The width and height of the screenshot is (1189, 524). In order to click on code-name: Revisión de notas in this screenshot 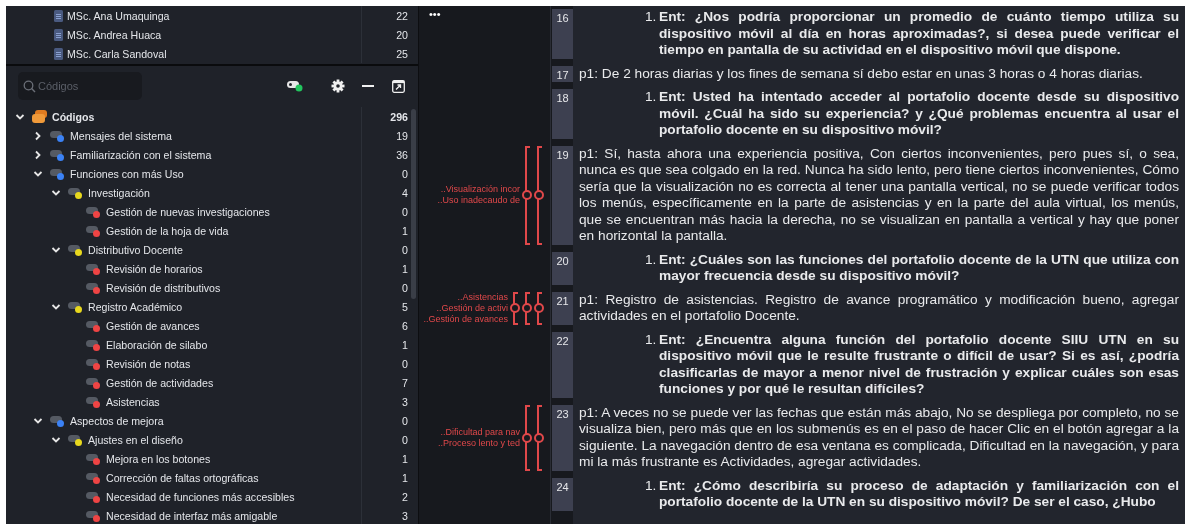, I will do `click(149, 363)`.